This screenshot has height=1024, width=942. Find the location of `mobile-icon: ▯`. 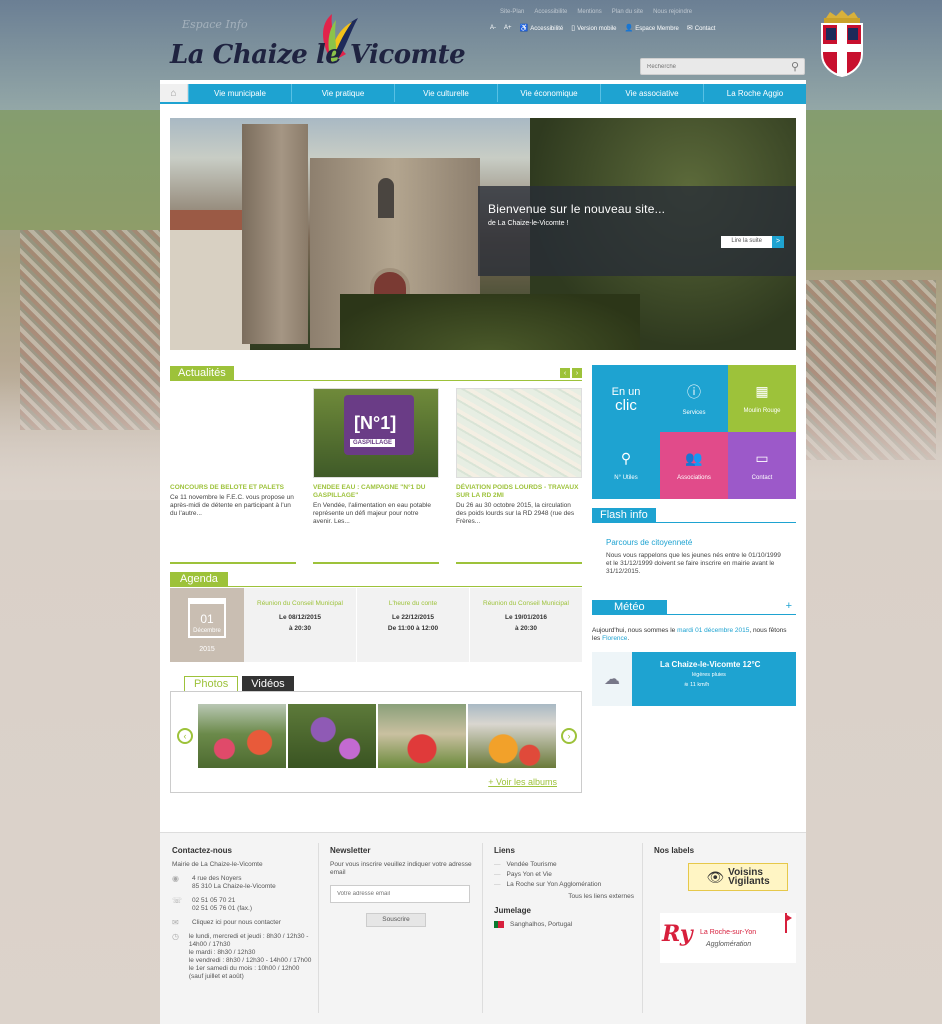

mobile-icon: ▯ is located at coordinates (573, 28).